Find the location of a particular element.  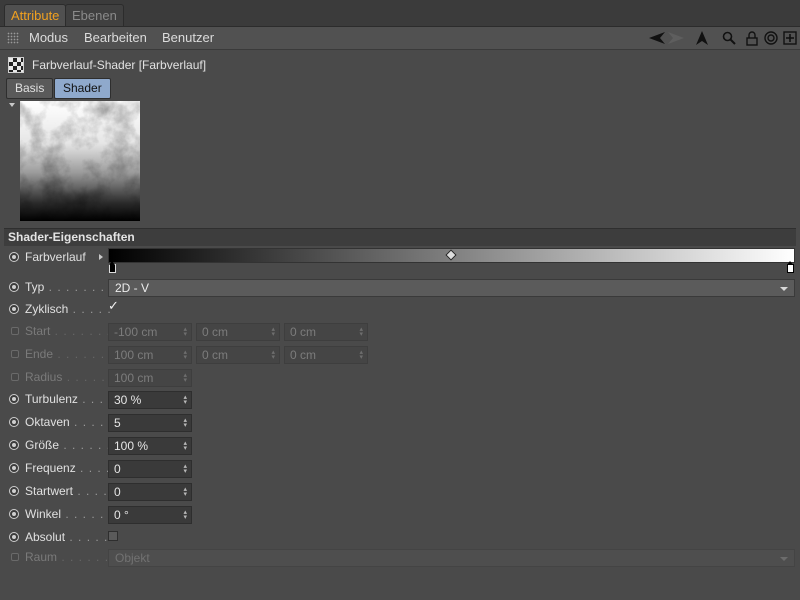

typ-dropdown: 2D - V is located at coordinates (451, 288).